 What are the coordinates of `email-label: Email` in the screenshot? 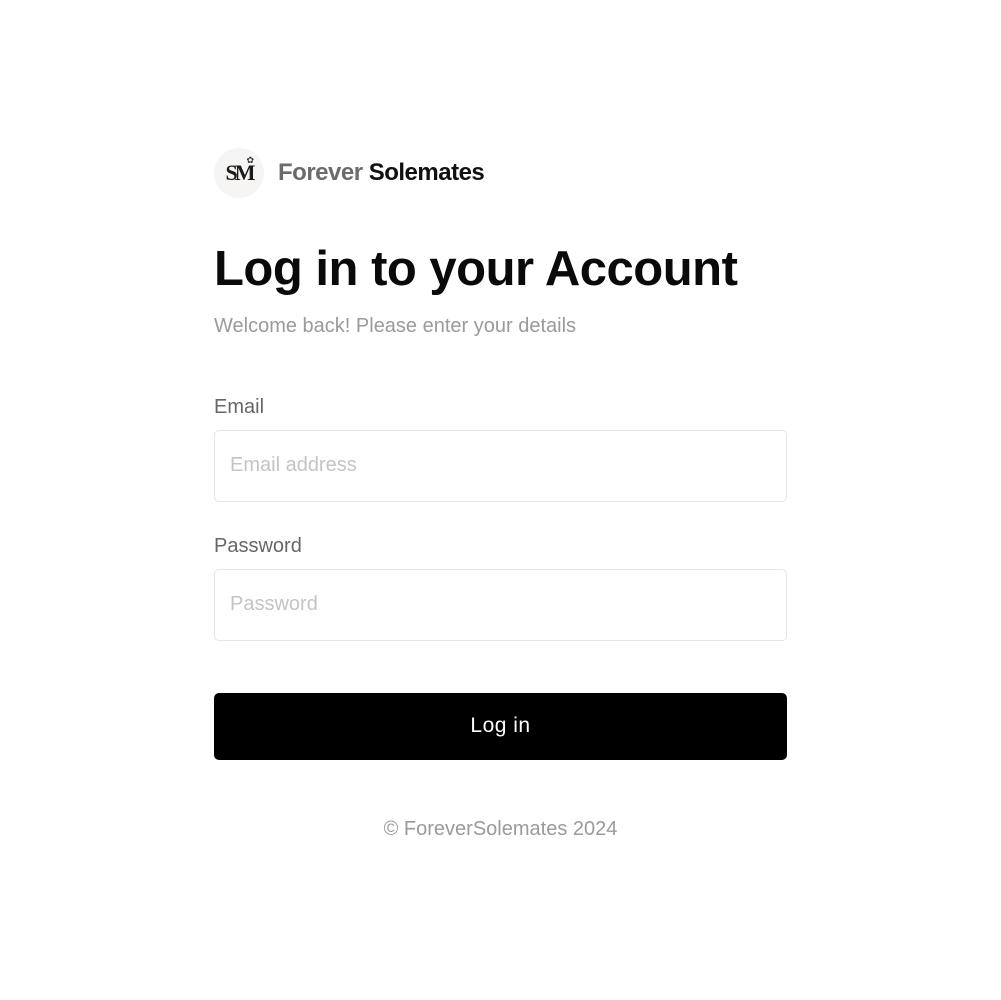 It's located at (239, 406).